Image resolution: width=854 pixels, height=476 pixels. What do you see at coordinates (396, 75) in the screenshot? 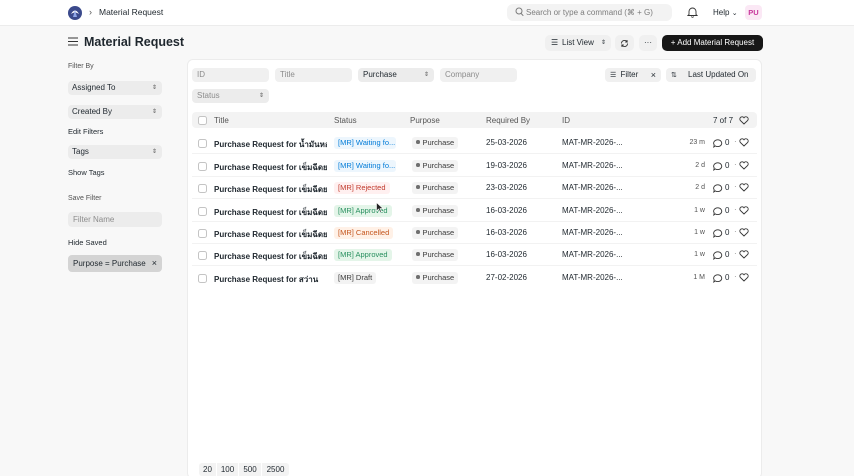
I see `purpose-filter-select: Purchase ⇕` at bounding box center [396, 75].